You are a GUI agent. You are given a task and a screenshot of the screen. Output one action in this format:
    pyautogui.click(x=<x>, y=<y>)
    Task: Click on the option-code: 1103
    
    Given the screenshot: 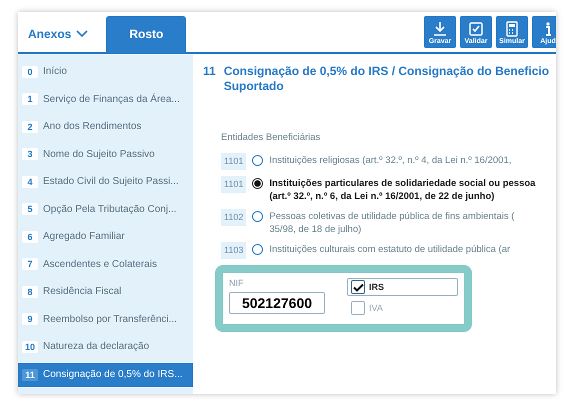 What is the action you would take?
    pyautogui.click(x=233, y=250)
    